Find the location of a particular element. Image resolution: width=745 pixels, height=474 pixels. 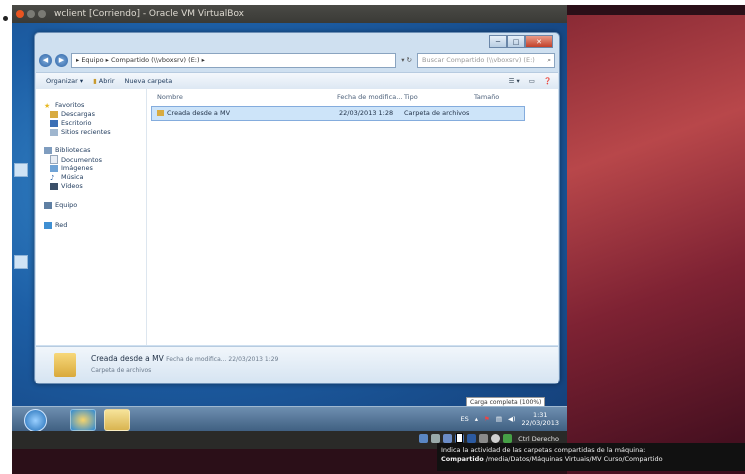

nav-desktop-label: Escritorio is located at coordinates (76, 123).